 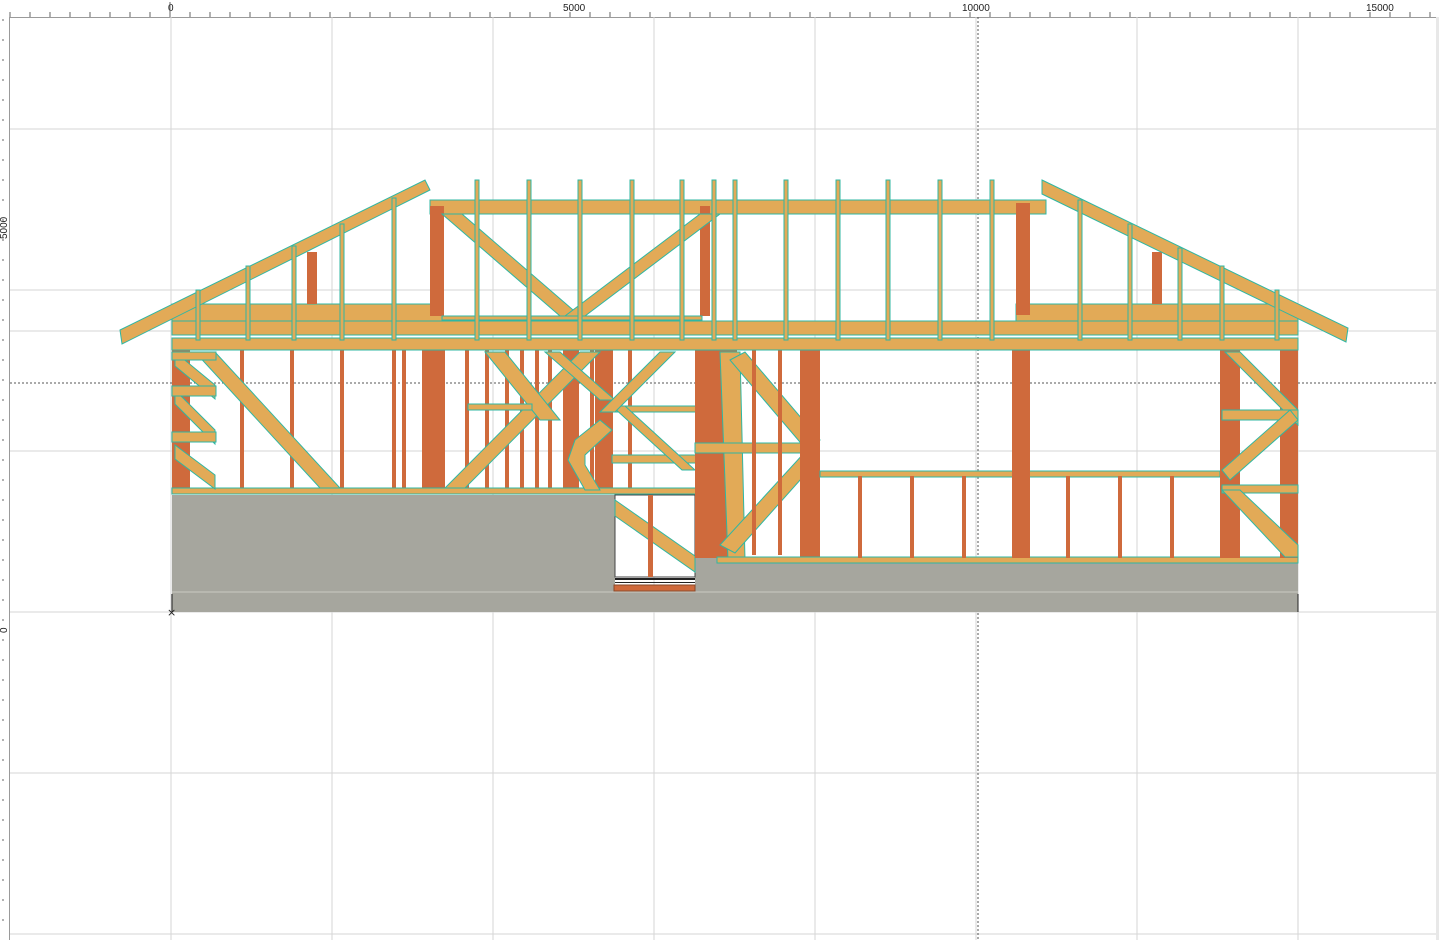 I want to click on ridge-beam, so click(x=738, y=207).